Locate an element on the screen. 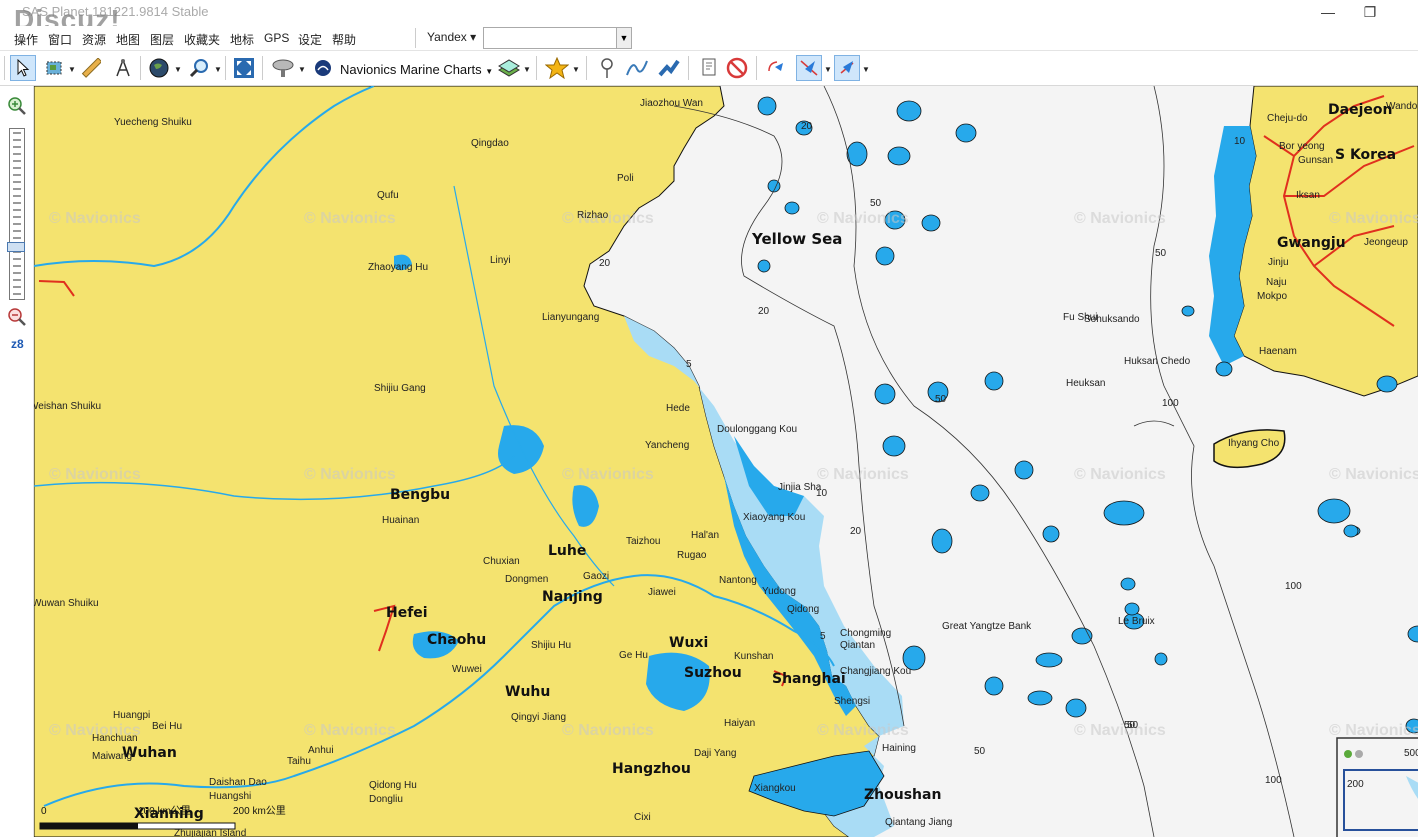 The height and width of the screenshot is (837, 1418). depth-label: 5 is located at coordinates (823, 636).